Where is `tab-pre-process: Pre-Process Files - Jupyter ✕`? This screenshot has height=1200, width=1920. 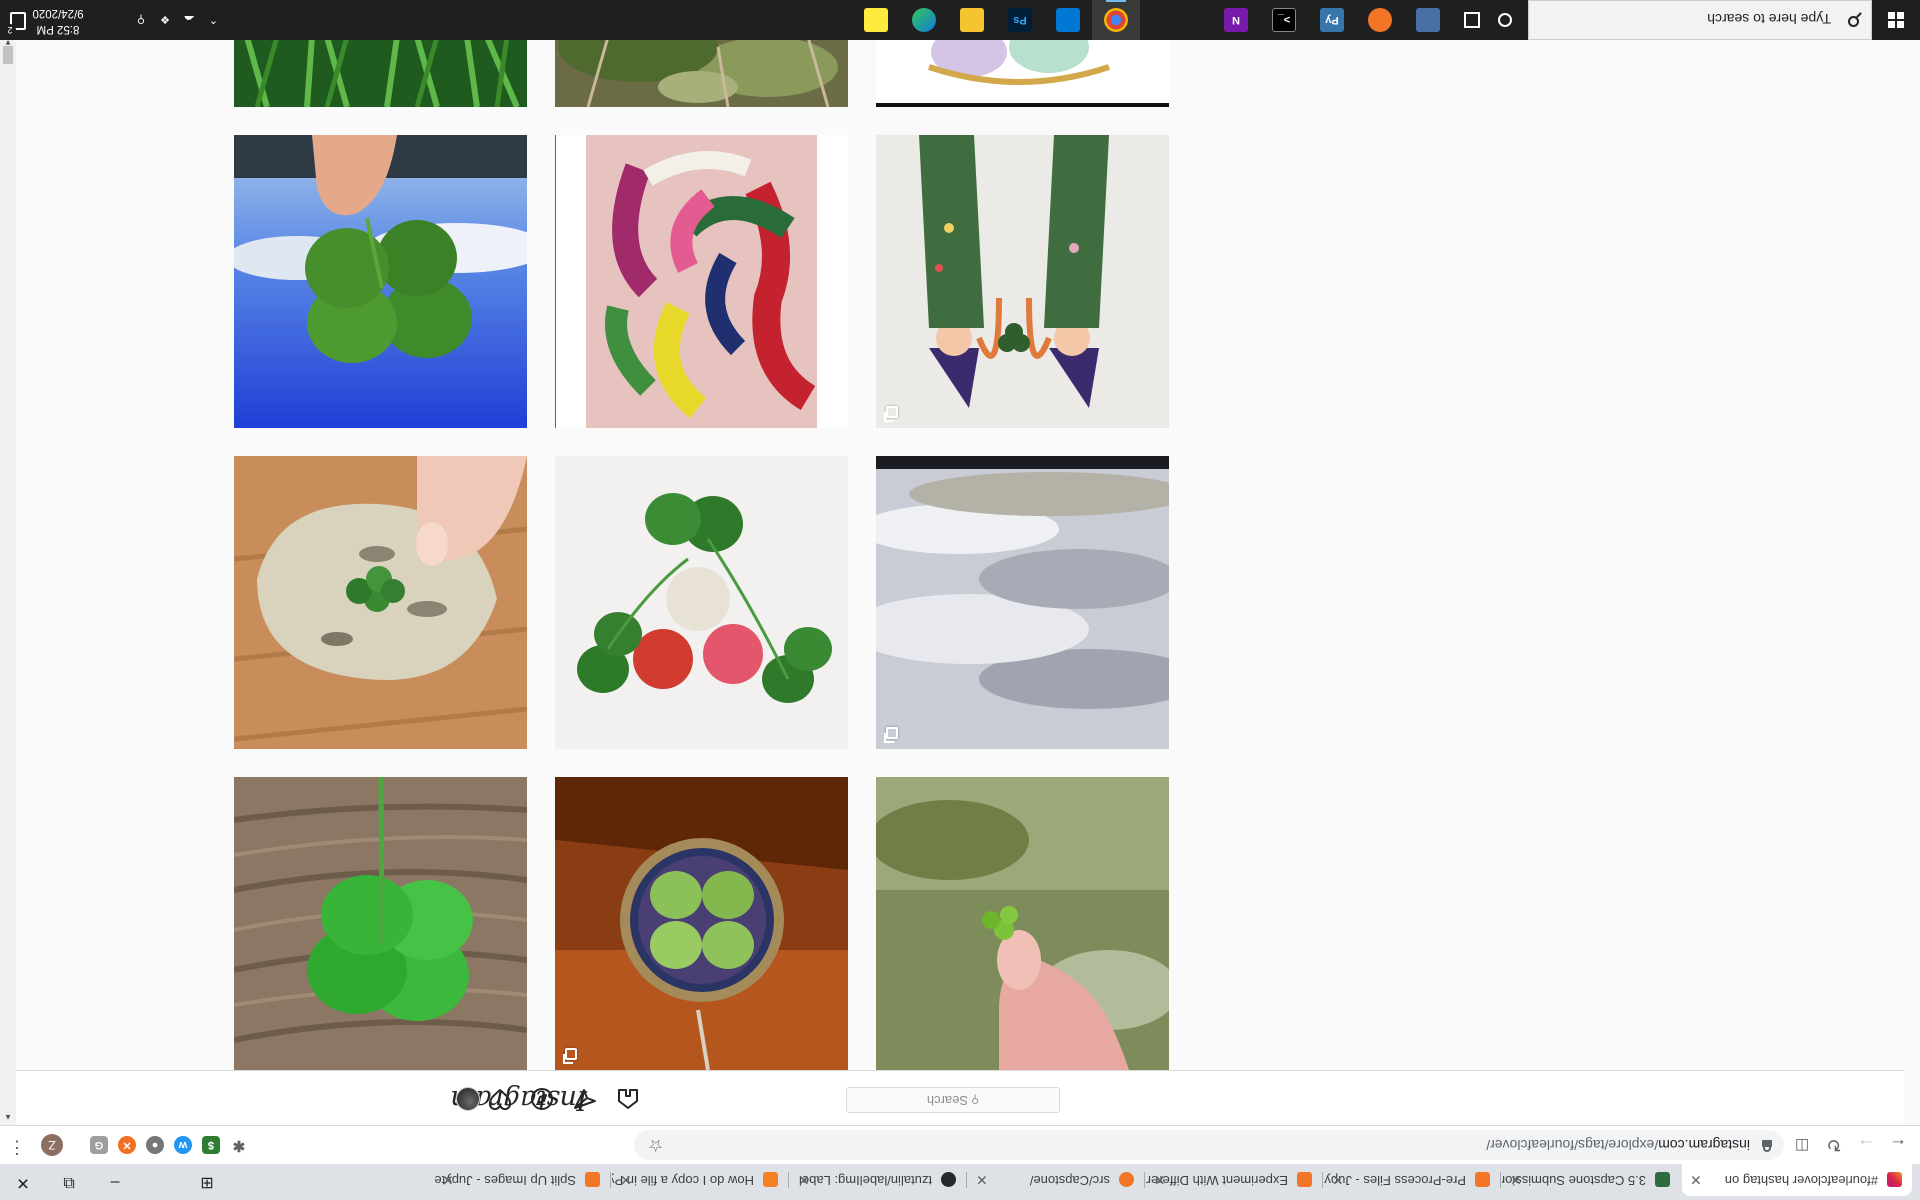 tab-pre-process: Pre-Process Files - Jupyter ✕ is located at coordinates (1412, 1180).